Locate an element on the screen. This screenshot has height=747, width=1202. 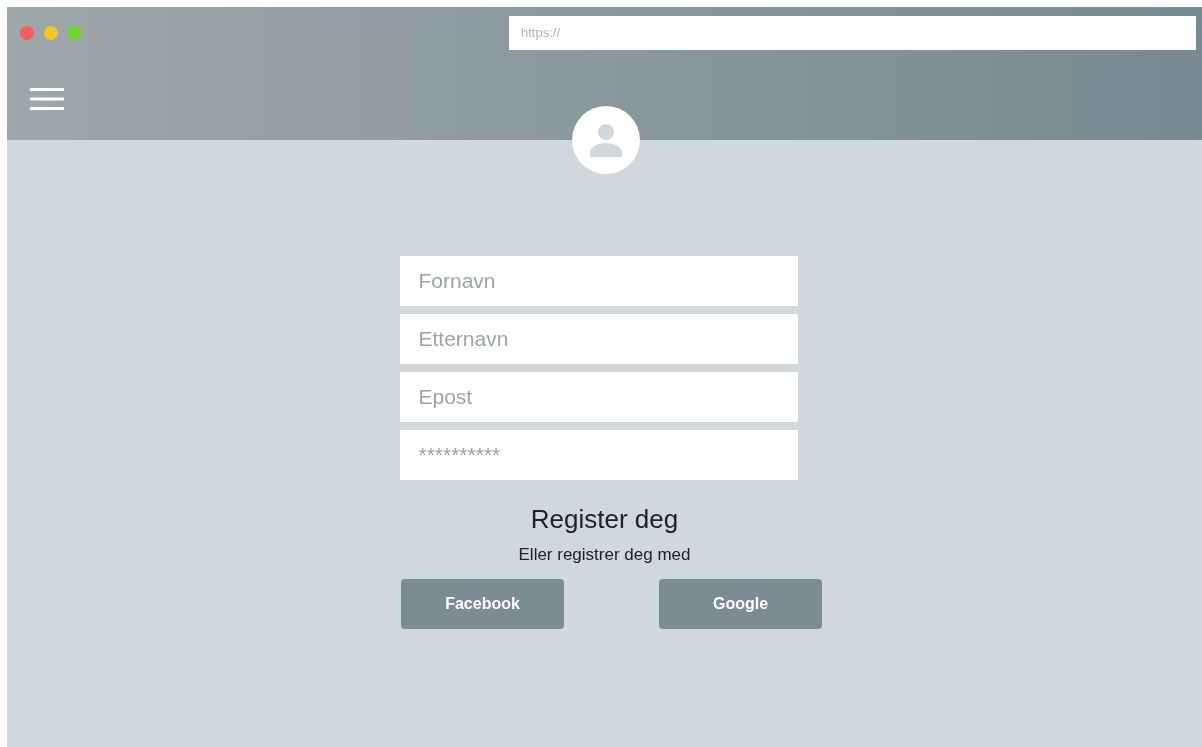
social-login-button: Google is located at coordinates (740, 604).